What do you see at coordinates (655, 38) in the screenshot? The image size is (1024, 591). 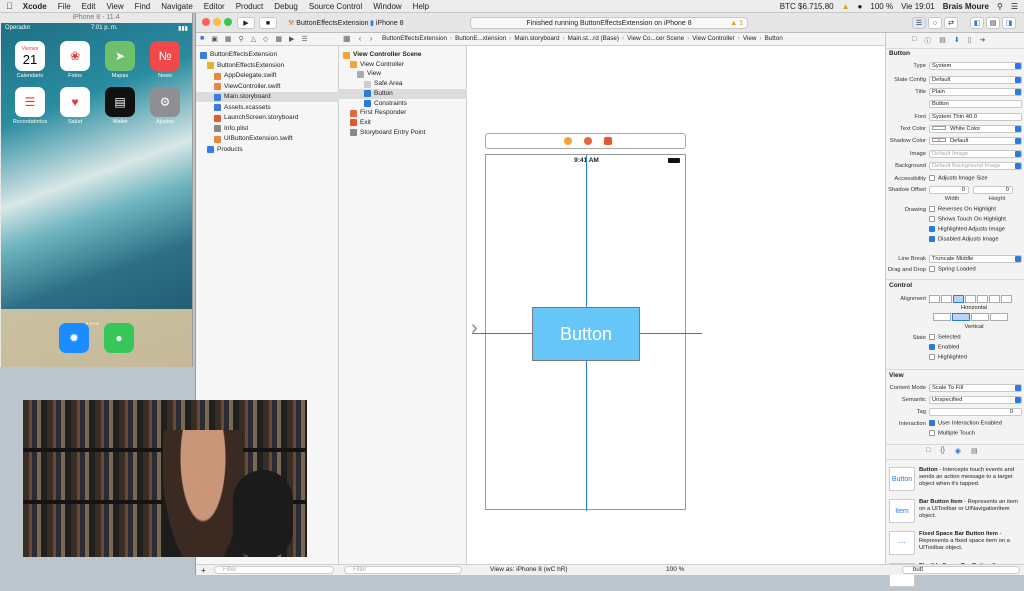 I see `breadcrumb-item: View Co...cer Scene` at bounding box center [655, 38].